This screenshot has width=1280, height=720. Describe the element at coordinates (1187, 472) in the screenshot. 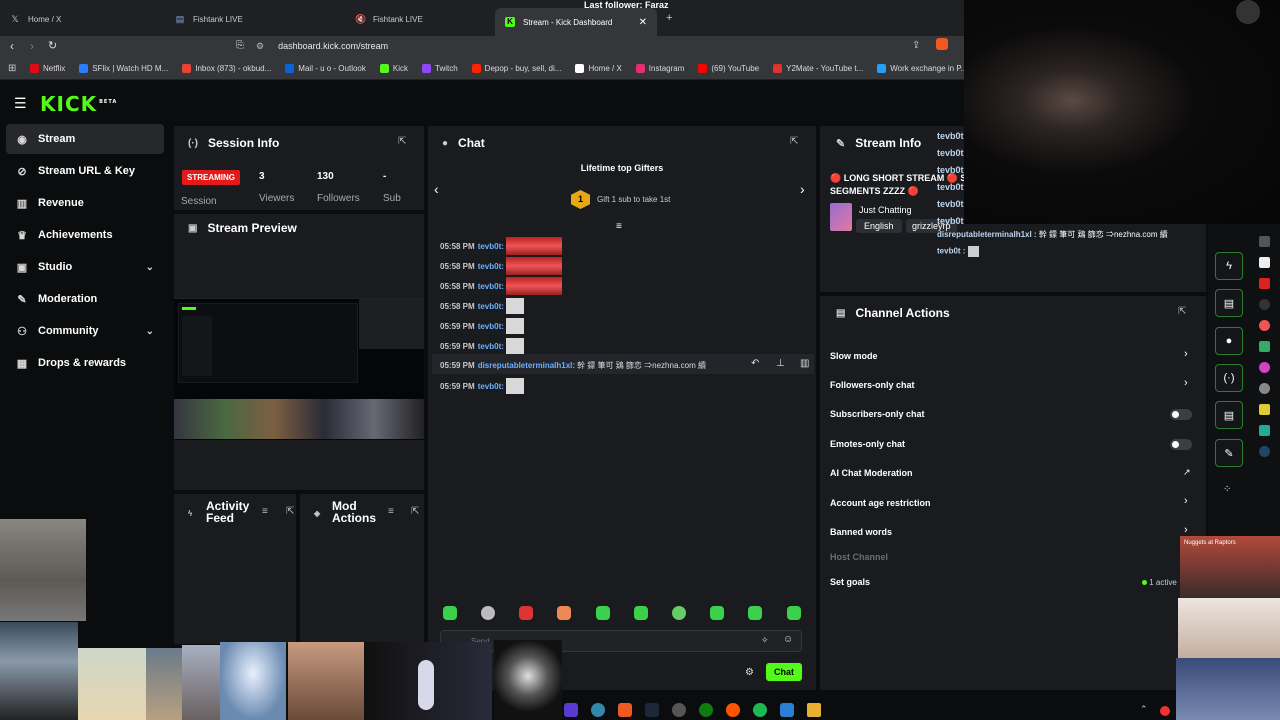

I see `external-link-icon: ↗` at that location.